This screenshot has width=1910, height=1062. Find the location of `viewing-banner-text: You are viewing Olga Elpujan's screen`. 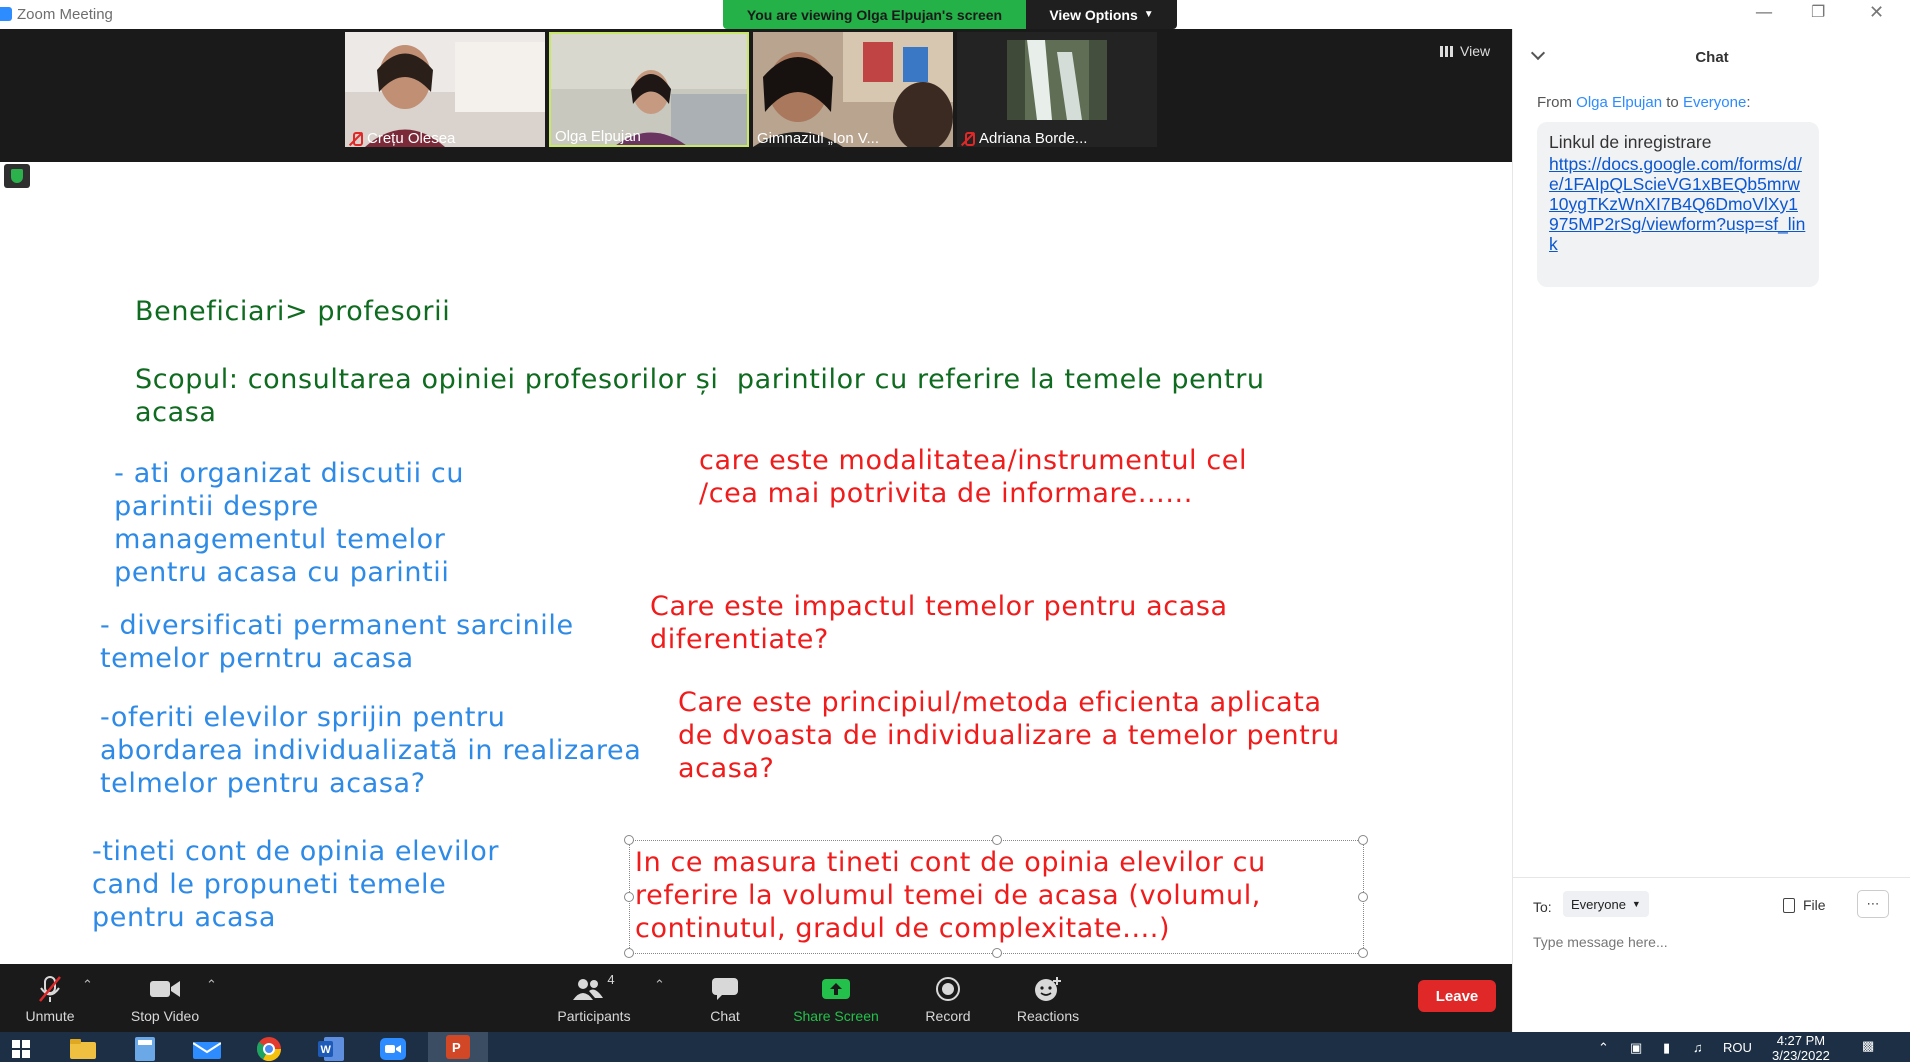

viewing-banner-text: You are viewing Olga Elpujan's screen is located at coordinates (874, 14).